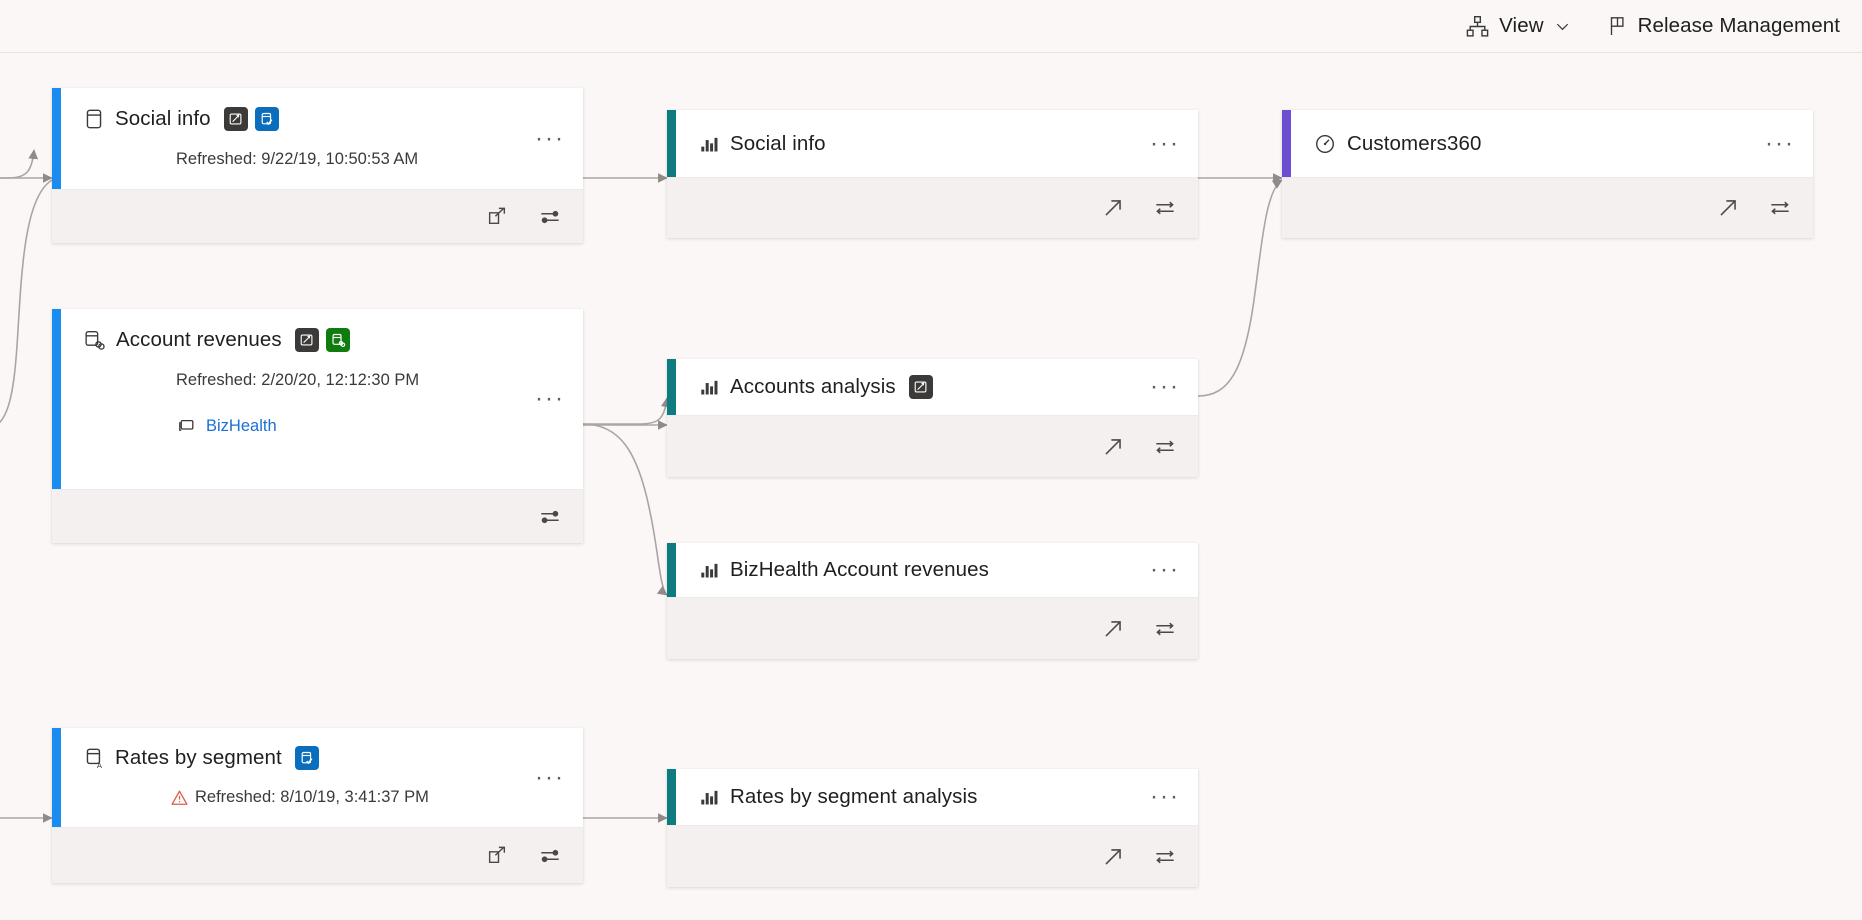 Image resolution: width=1862 pixels, height=920 pixels. What do you see at coordinates (297, 159) in the screenshot?
I see `refresh-text: Refreshed: 9/22/19, 10:50:53 AM` at bounding box center [297, 159].